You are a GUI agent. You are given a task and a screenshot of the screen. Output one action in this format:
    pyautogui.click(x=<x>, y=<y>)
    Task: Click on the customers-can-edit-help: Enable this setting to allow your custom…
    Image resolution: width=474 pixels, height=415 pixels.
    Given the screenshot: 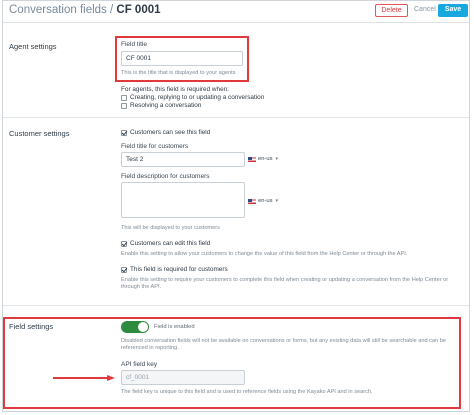 What is the action you would take?
    pyautogui.click(x=264, y=254)
    